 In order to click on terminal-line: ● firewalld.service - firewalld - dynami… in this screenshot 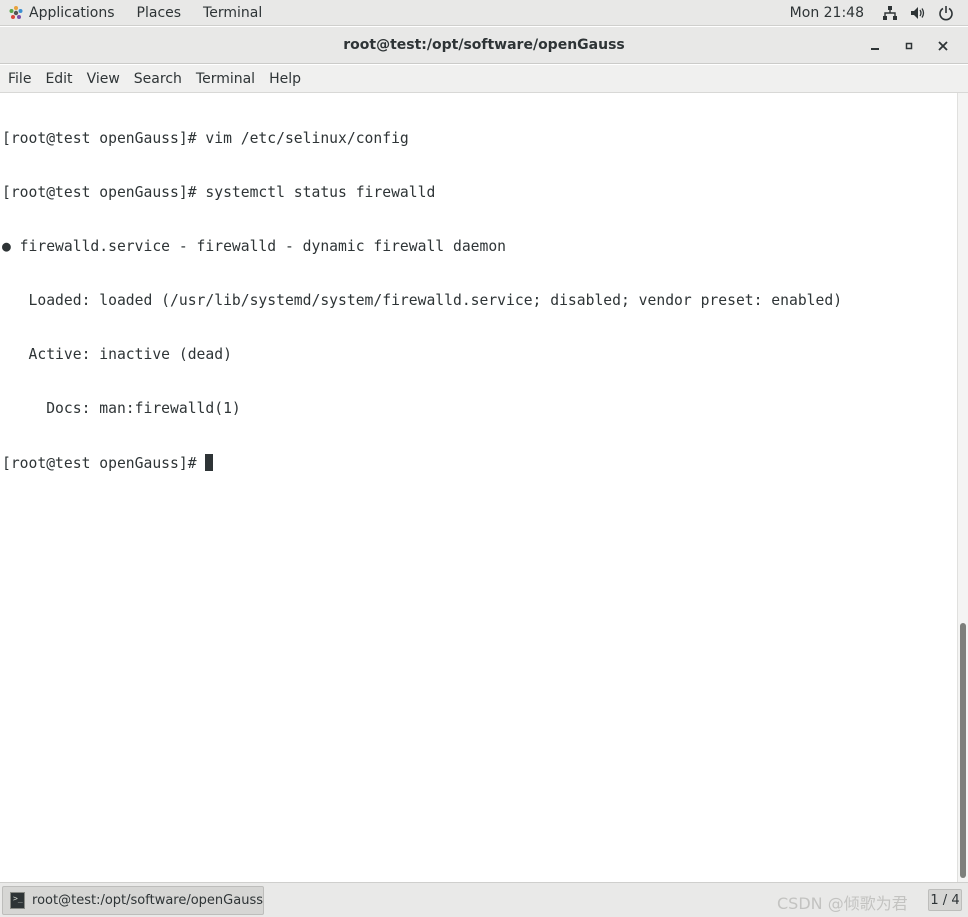, I will do `click(254, 246)`.